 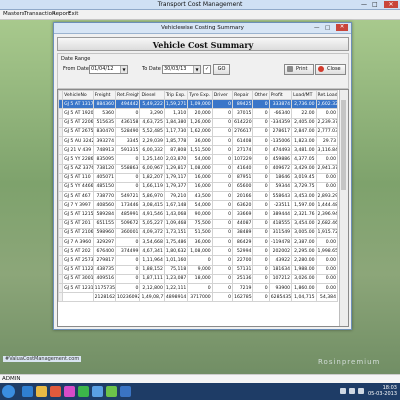 I want to click on menu-transaction: Transaction, so click(x=39, y=14).